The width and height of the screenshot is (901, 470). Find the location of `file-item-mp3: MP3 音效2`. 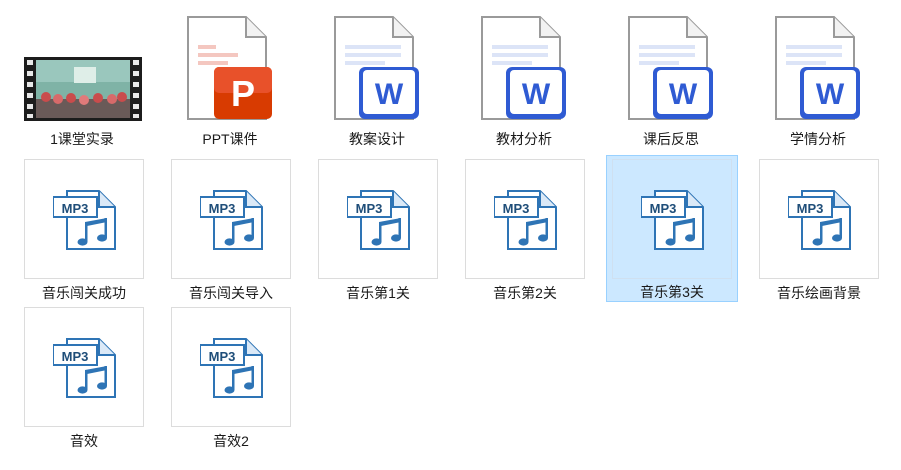

file-item-mp3: MP3 音效2 is located at coordinates (231, 382).